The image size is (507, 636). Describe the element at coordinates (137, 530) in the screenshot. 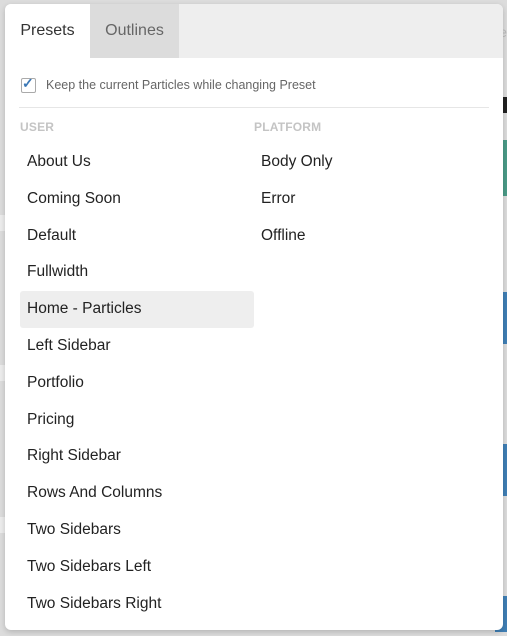

I see `preset-item: Two Sidebars` at that location.